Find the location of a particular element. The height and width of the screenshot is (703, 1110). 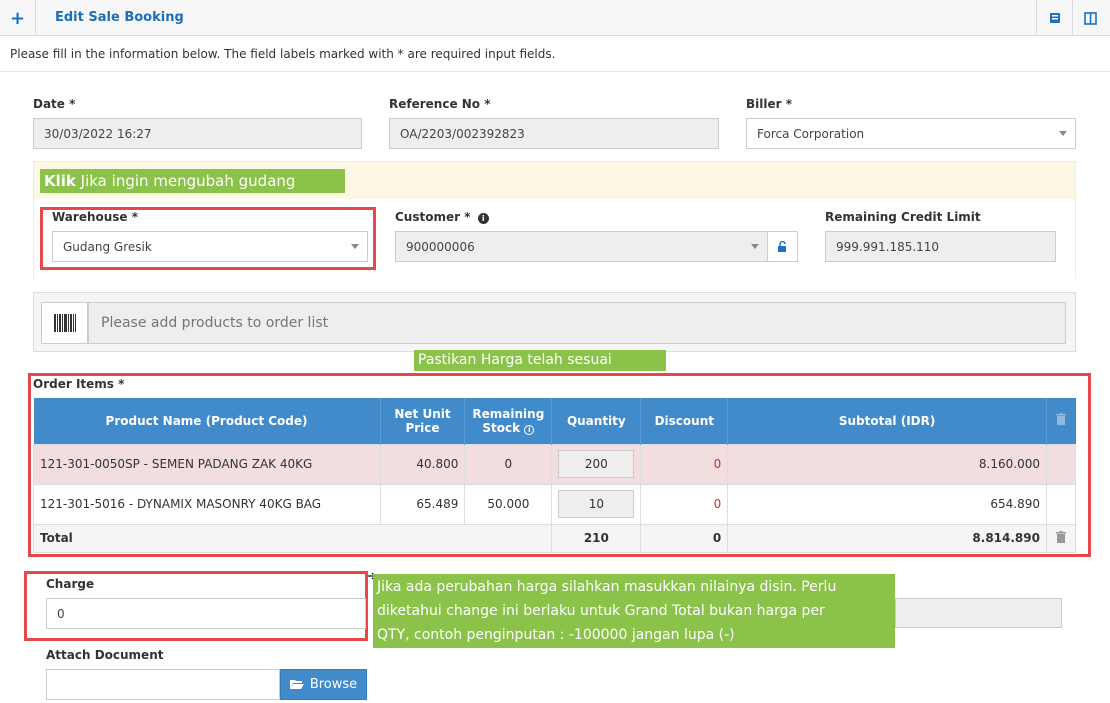

order-items-label: Order Items * is located at coordinates (79, 384).